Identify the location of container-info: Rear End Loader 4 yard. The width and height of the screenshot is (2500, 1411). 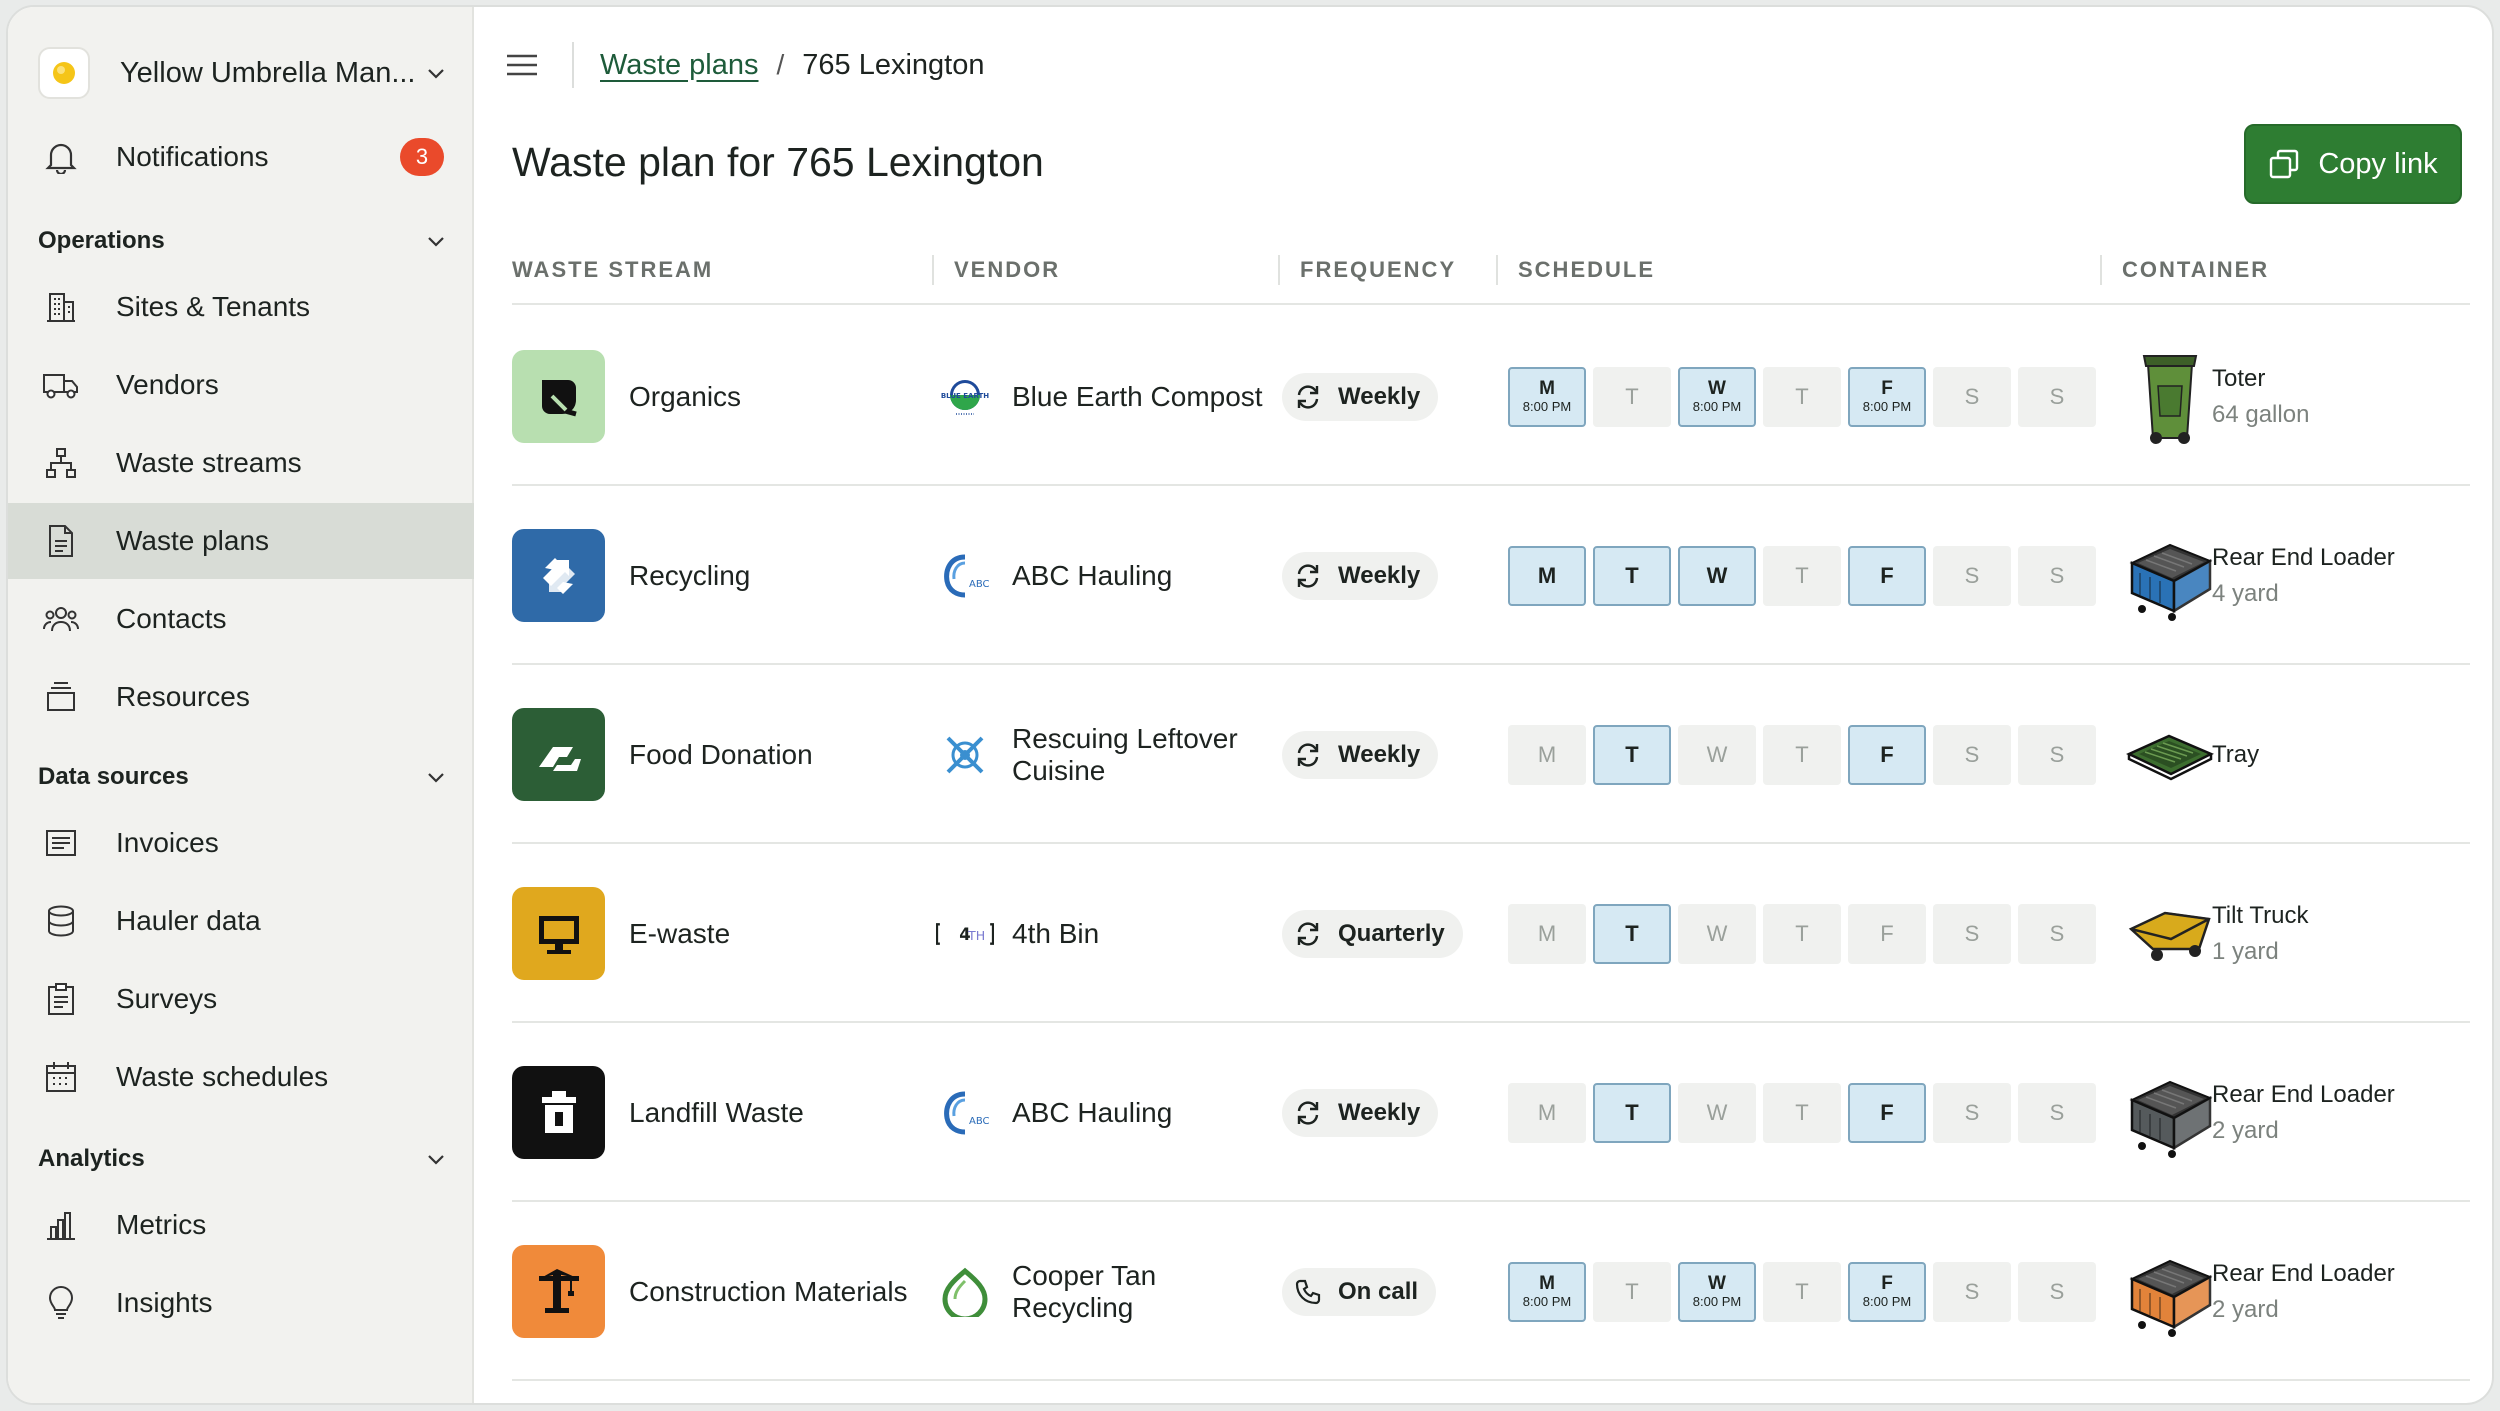
(2303, 575).